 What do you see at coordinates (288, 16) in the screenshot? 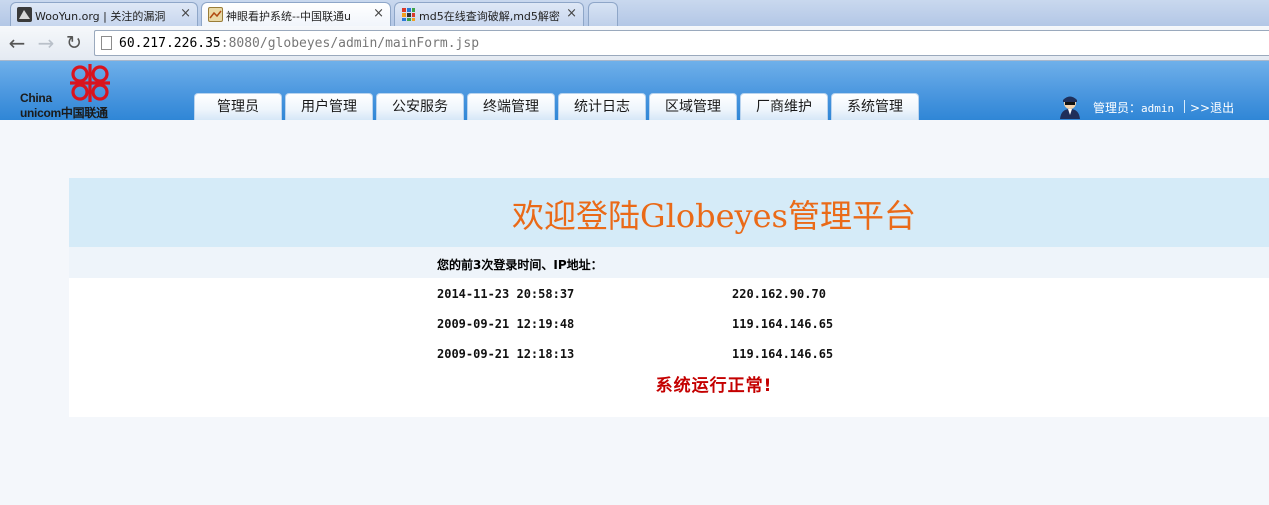
I see `browser-tab-title: 神眼看护系统--中国联通u` at bounding box center [288, 16].